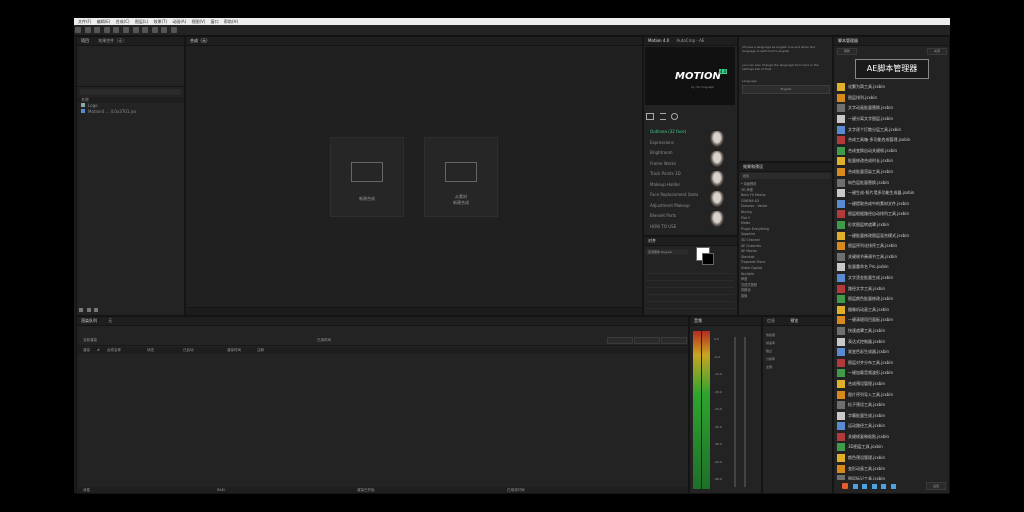  Describe the element at coordinates (936, 486) in the screenshot. I see `settings-button: 设置` at that location.